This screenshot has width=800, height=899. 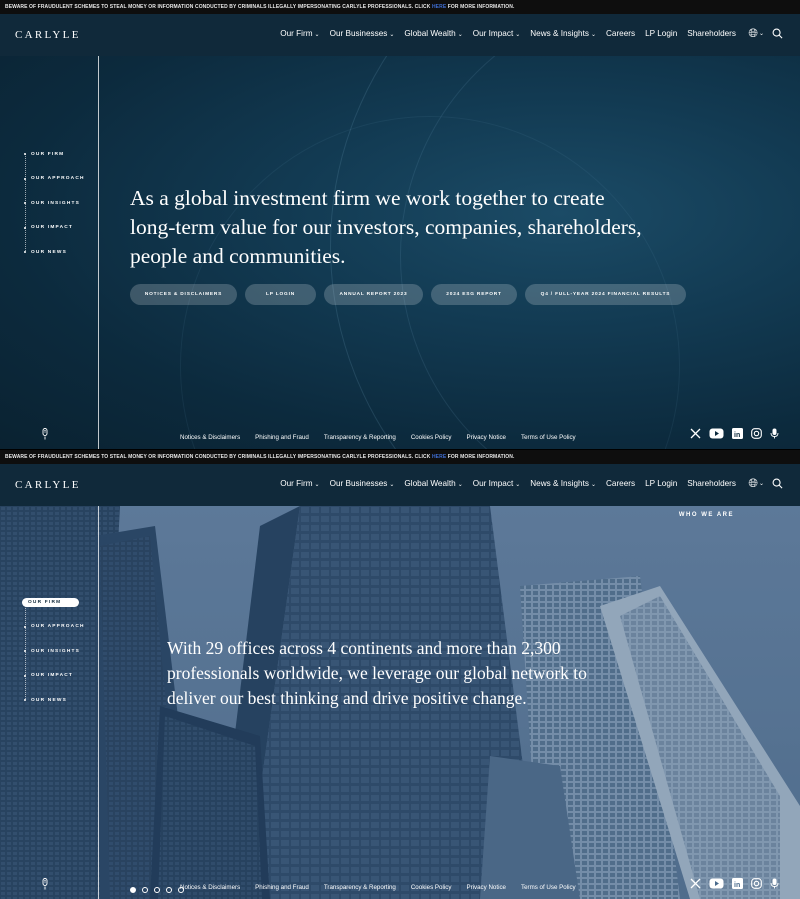 What do you see at coordinates (51, 602) in the screenshot?
I see `side-nav-active-pill: OUR FIRM` at bounding box center [51, 602].